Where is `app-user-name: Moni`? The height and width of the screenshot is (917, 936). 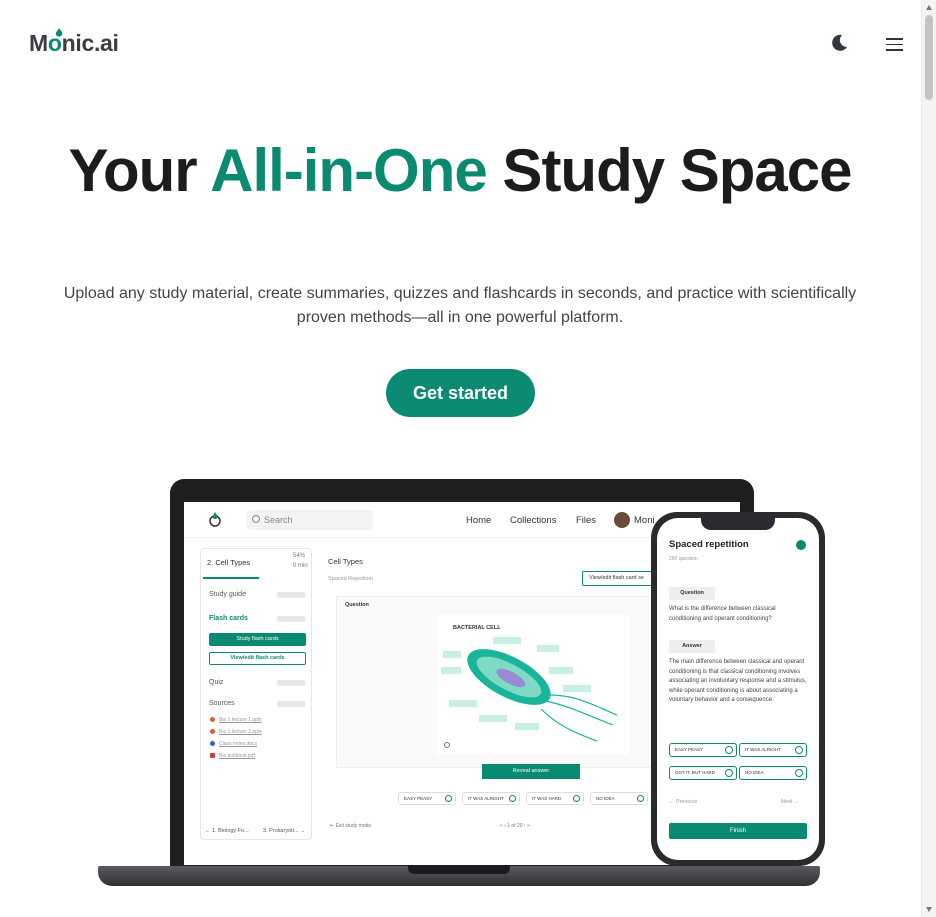
app-user-name: Moni is located at coordinates (644, 520).